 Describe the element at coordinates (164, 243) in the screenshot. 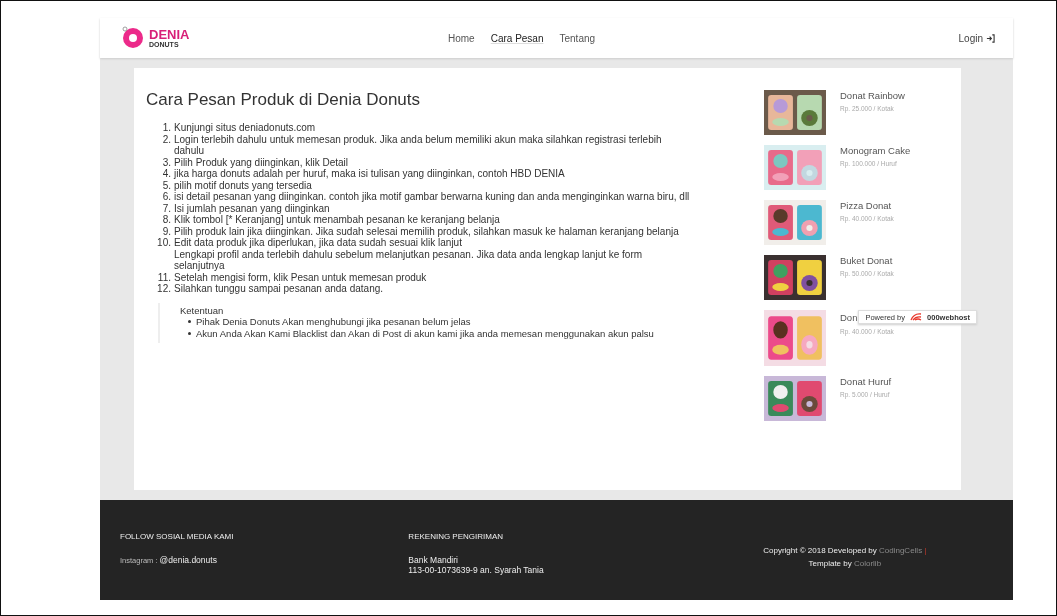

I see `step-number: 10.` at that location.